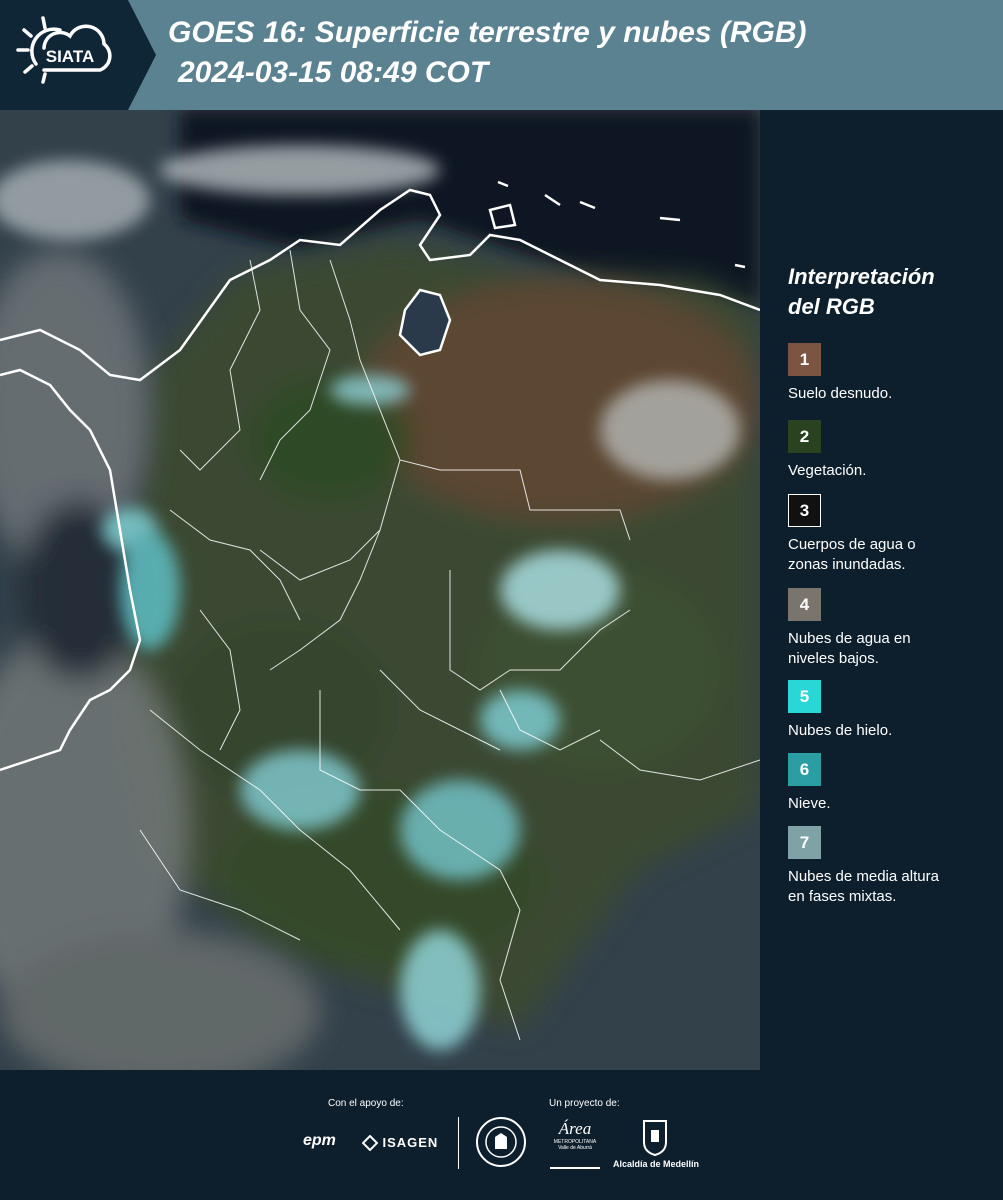  I want to click on legend-swatch-4: 4, so click(804, 604).